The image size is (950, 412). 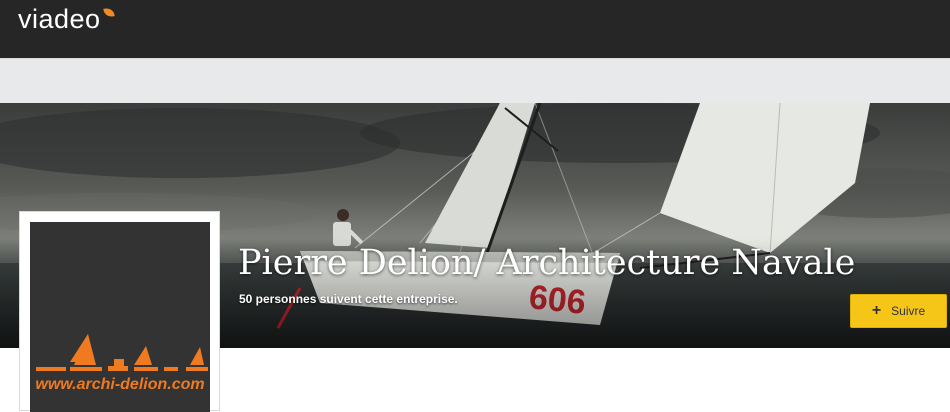 I want to click on logo-url-text: www.archi-delion.com, so click(x=120, y=384).